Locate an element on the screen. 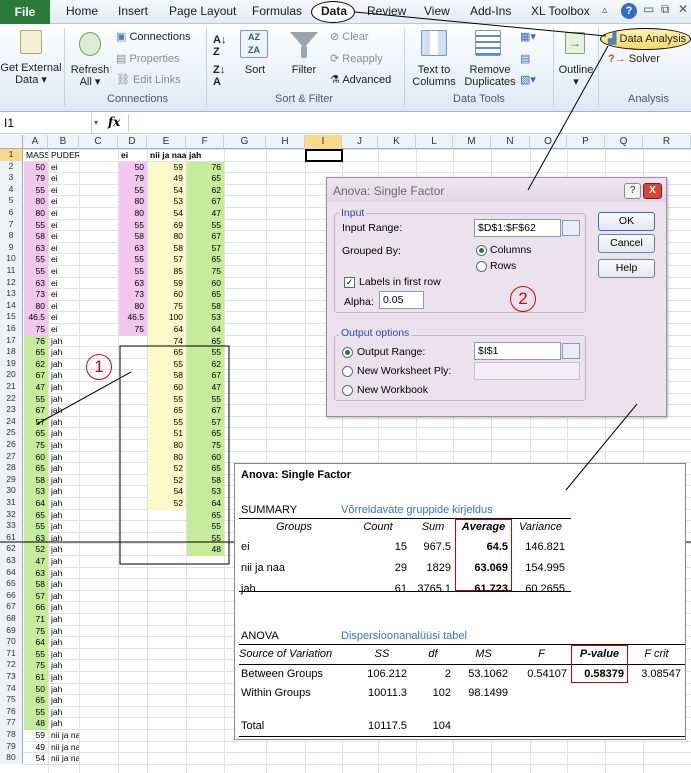 The width and height of the screenshot is (691, 773). data-tab-to-analysis-line is located at coordinates (480, 24).